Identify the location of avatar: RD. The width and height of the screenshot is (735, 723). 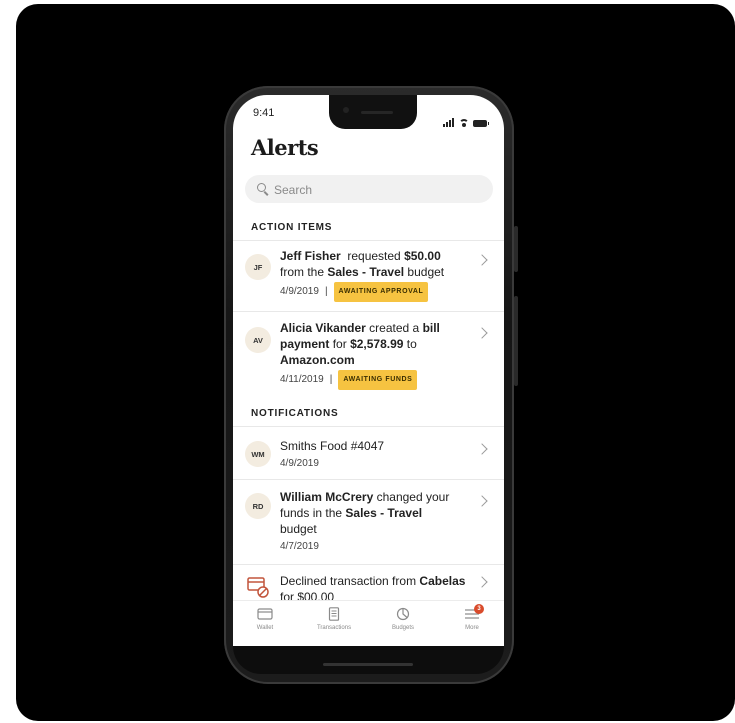
(258, 506).